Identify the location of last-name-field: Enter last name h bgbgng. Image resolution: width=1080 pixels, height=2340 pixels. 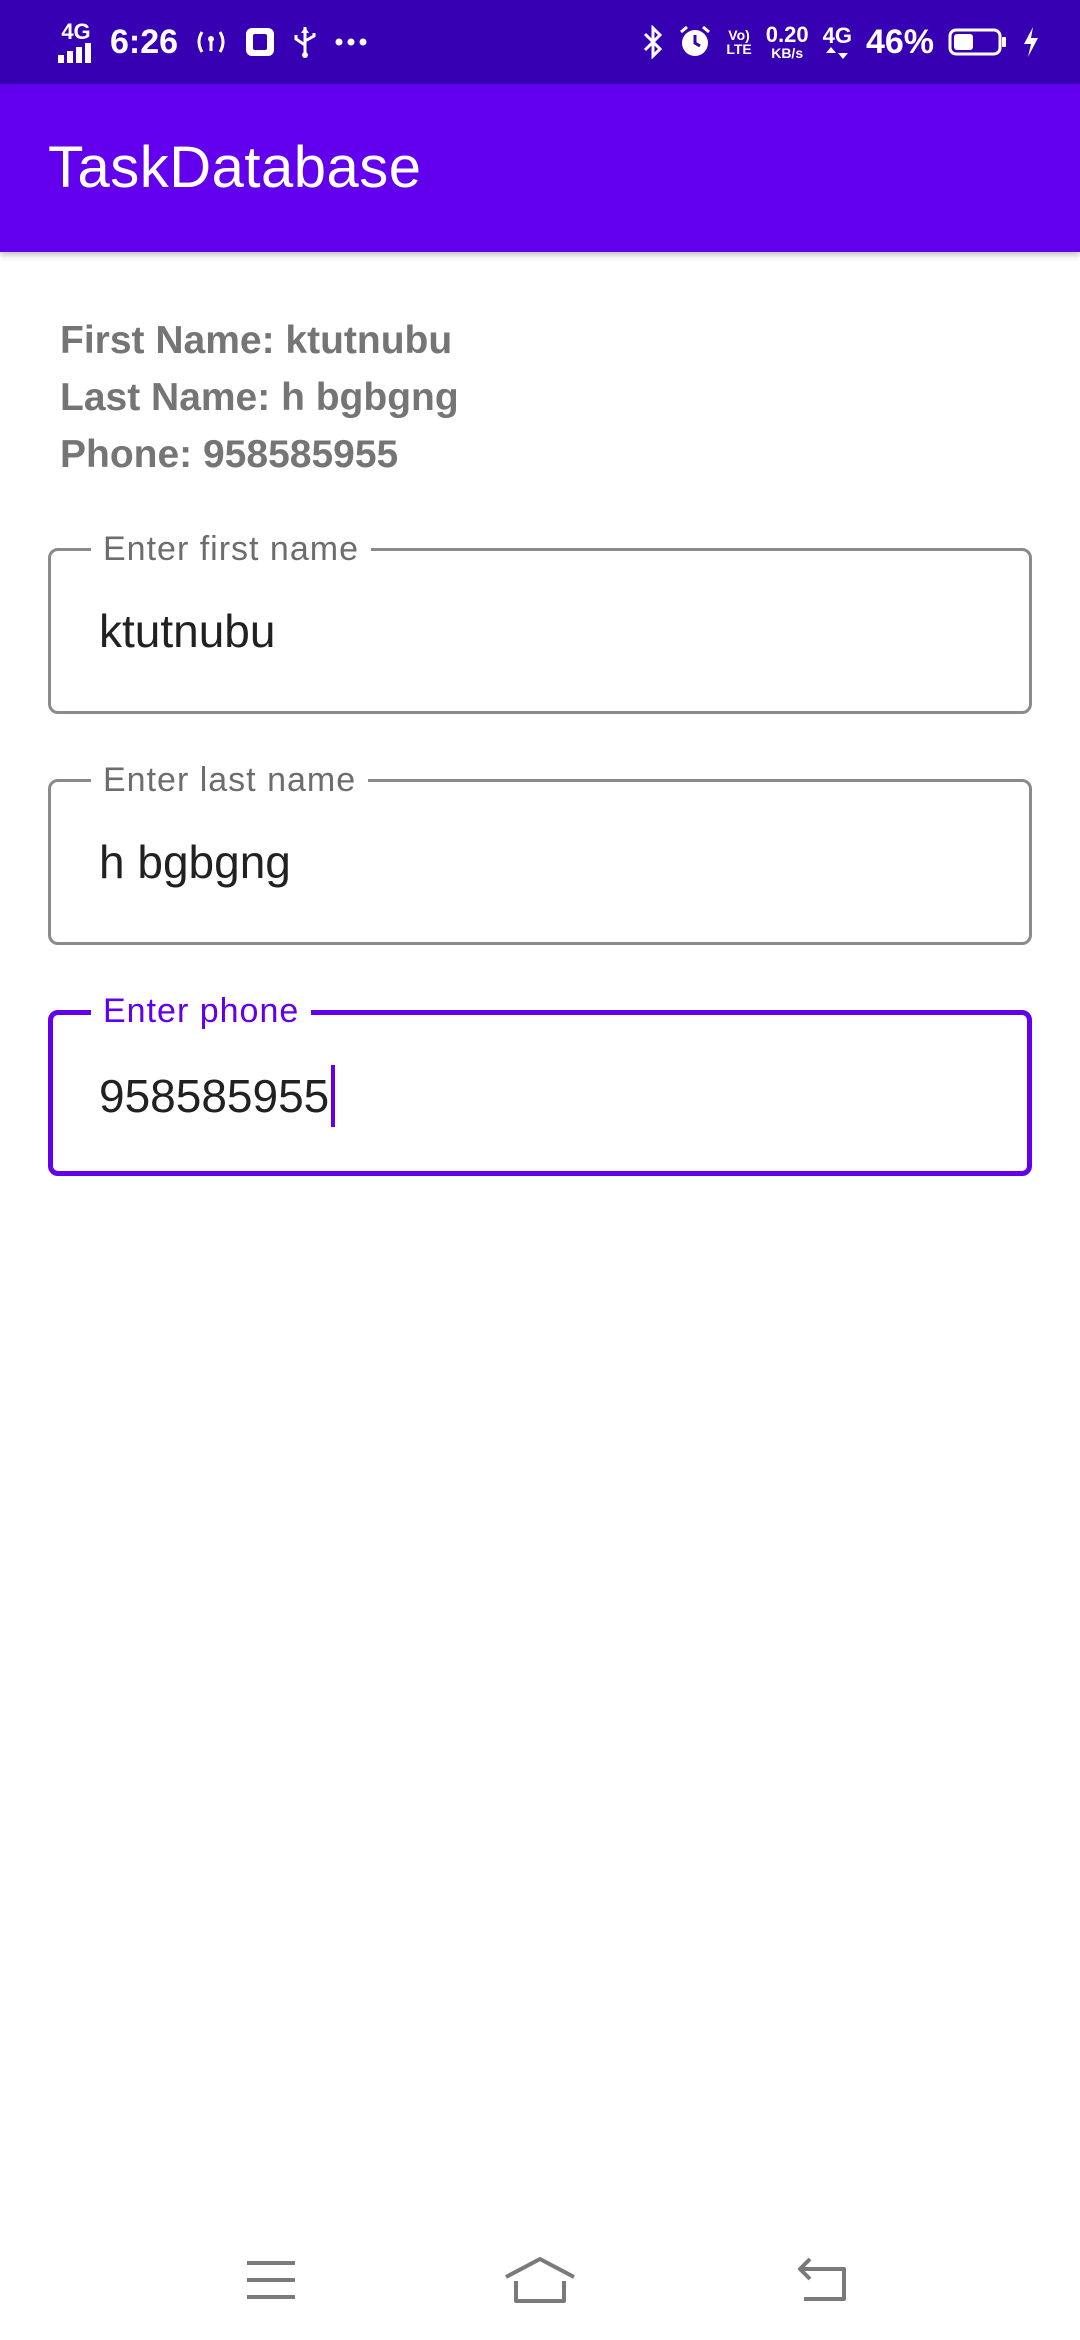
(540, 852).